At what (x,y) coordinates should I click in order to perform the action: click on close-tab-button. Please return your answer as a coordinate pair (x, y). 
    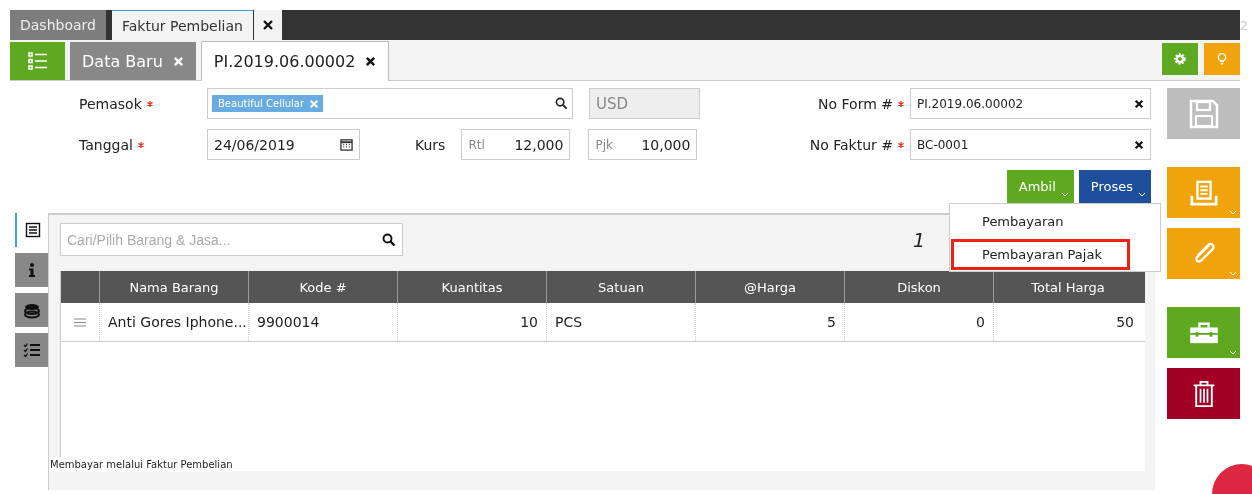
    Looking at the image, I should click on (267, 25).